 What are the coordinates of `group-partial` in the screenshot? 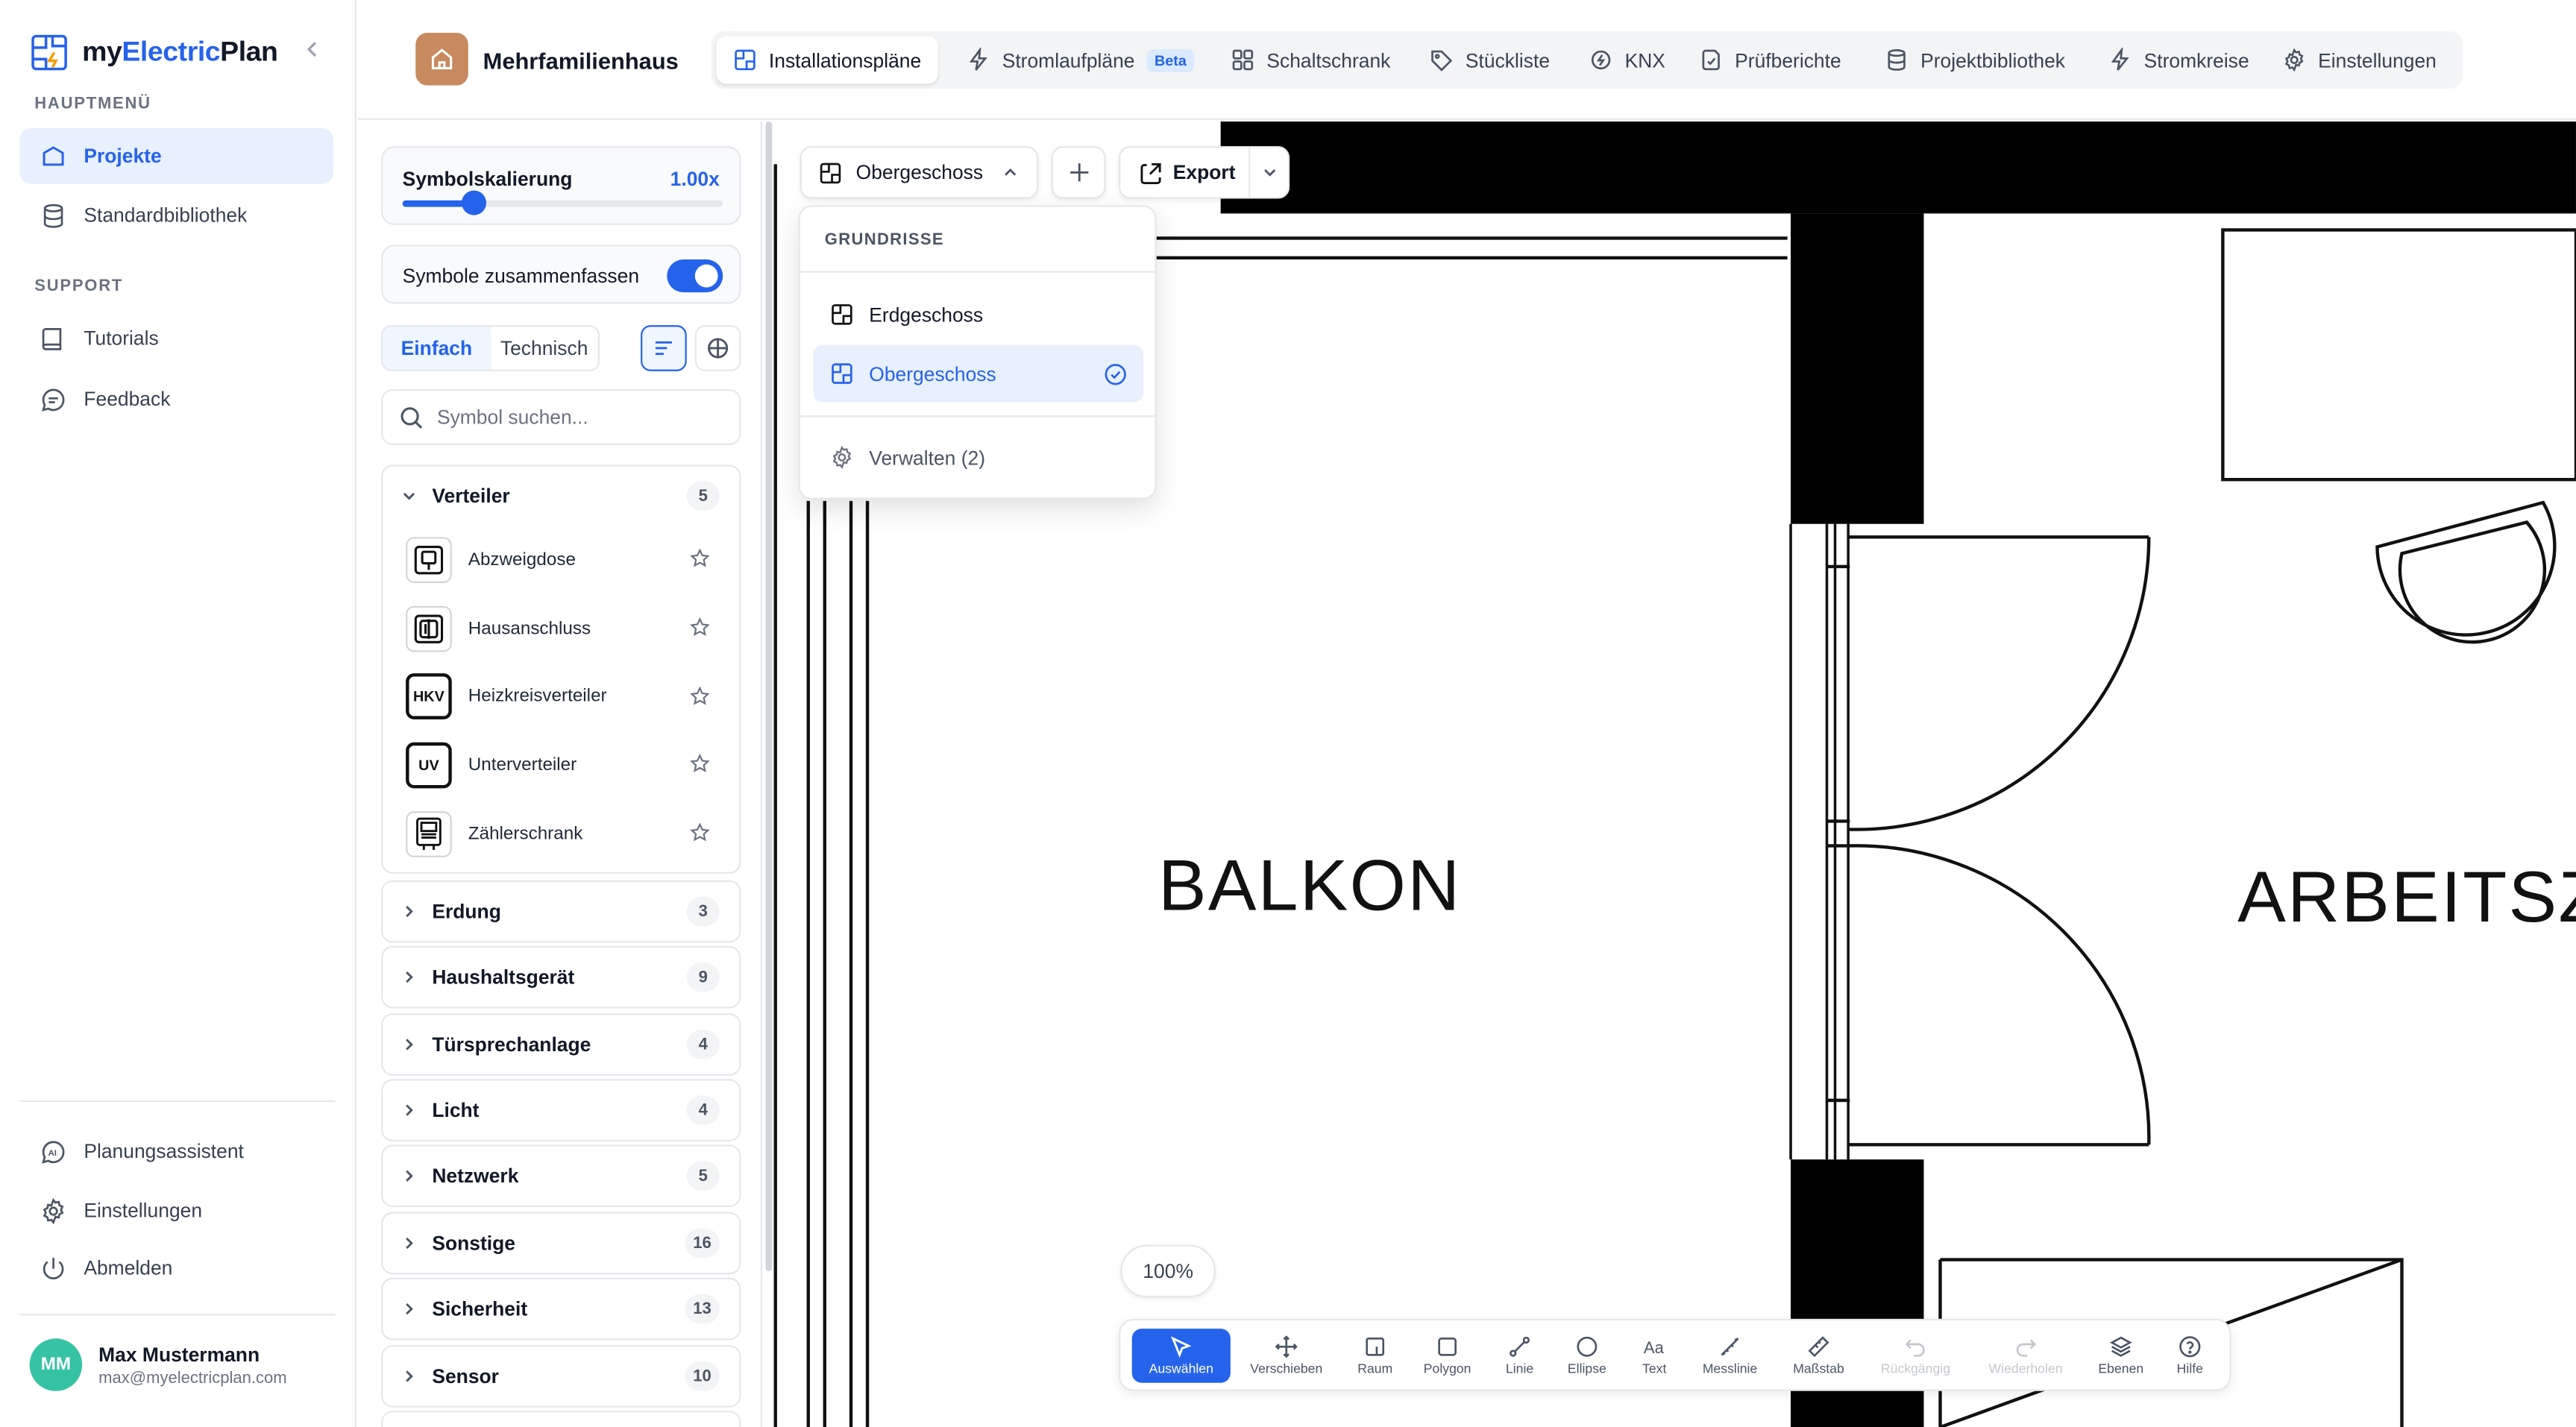 It's located at (561, 1419).